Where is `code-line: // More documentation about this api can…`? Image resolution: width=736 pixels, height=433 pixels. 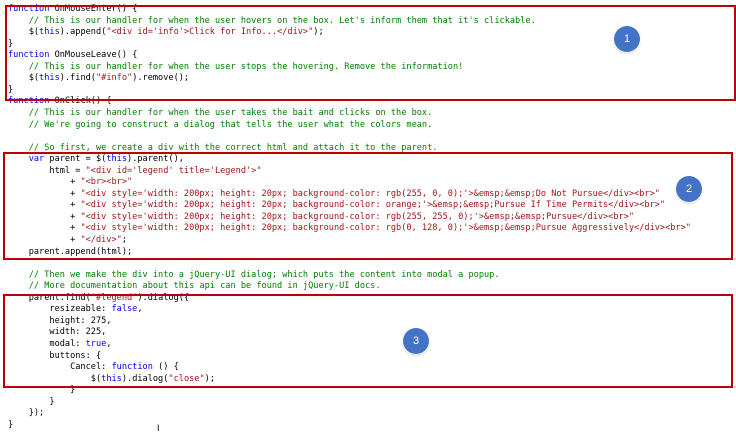 code-line: // More documentation about this api can… is located at coordinates (194, 287).